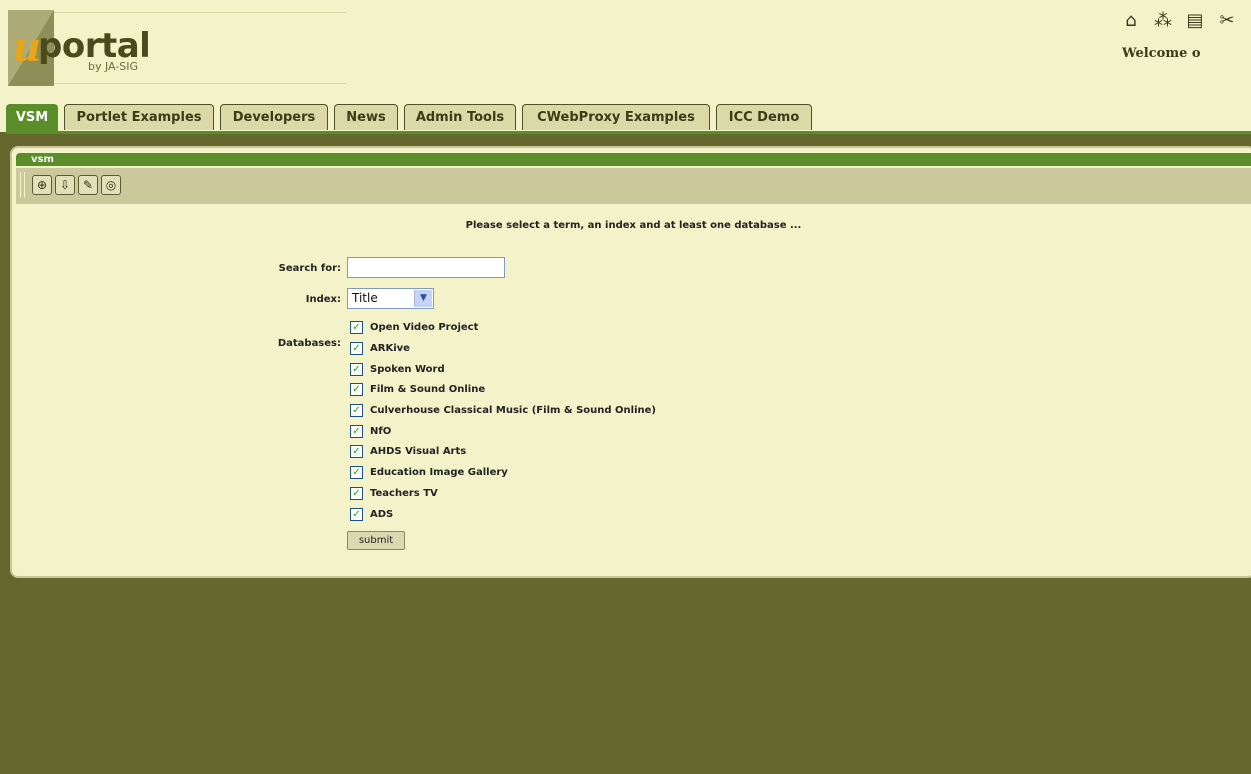 The image size is (1251, 774). Describe the element at coordinates (323, 299) in the screenshot. I see `index-label: Index:` at that location.